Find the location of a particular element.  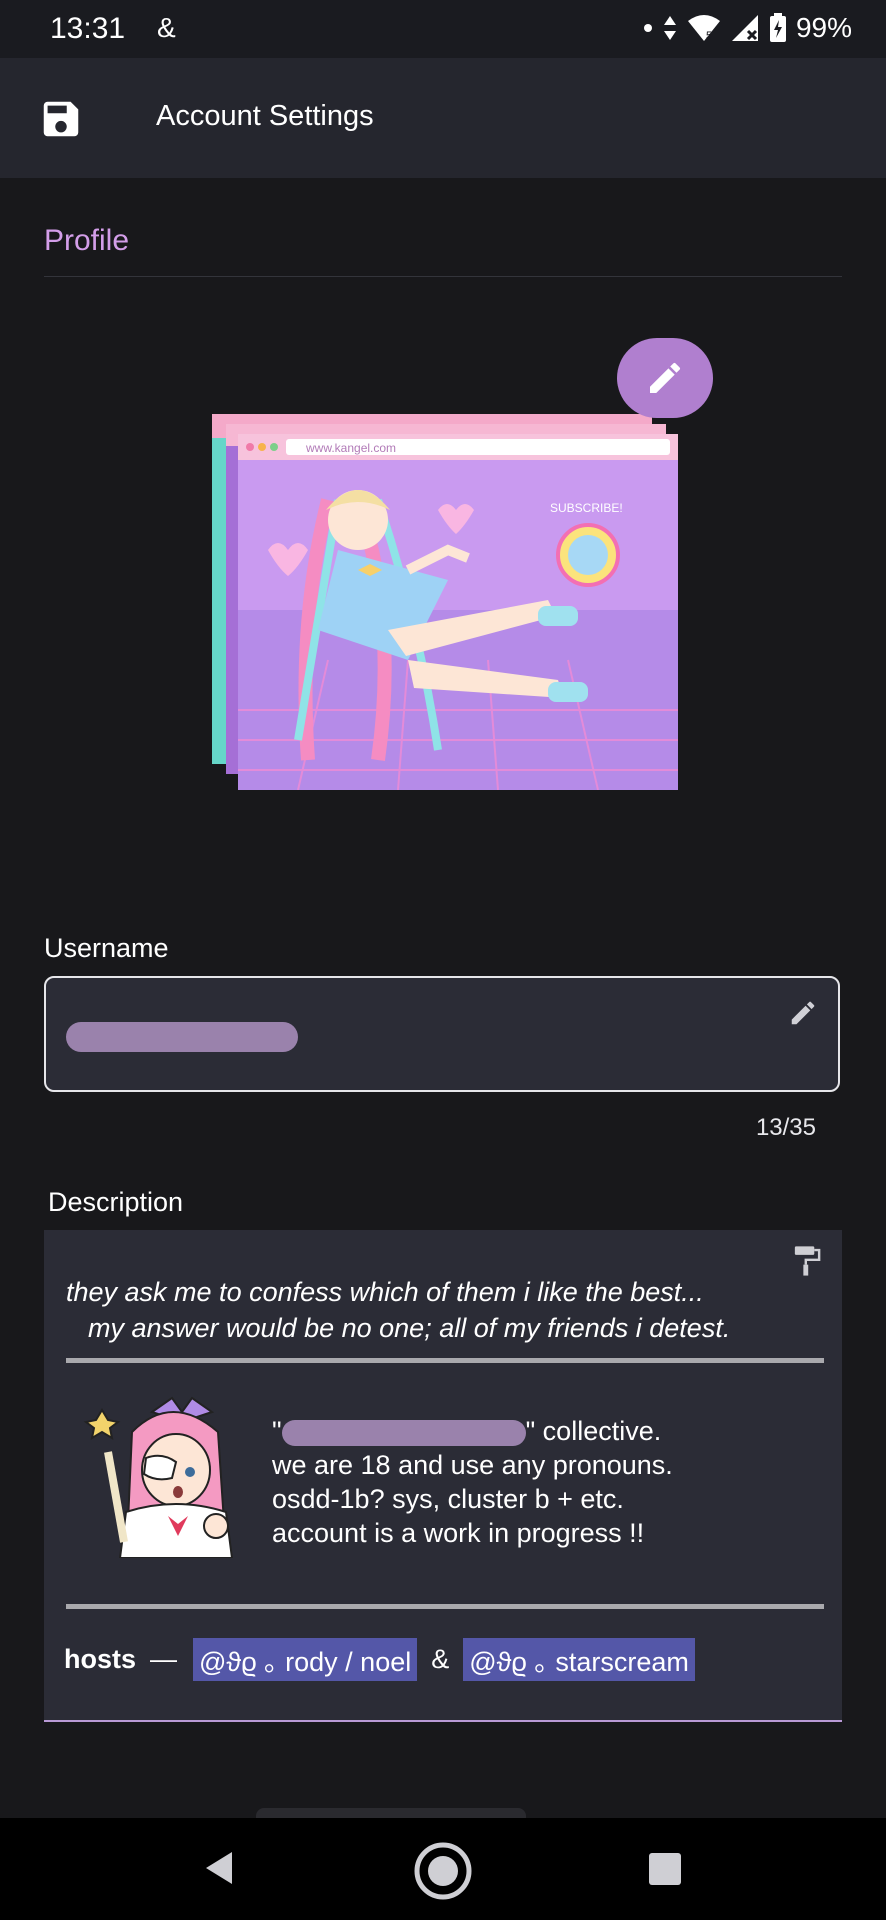

navigation-bar is located at coordinates (443, 1869).